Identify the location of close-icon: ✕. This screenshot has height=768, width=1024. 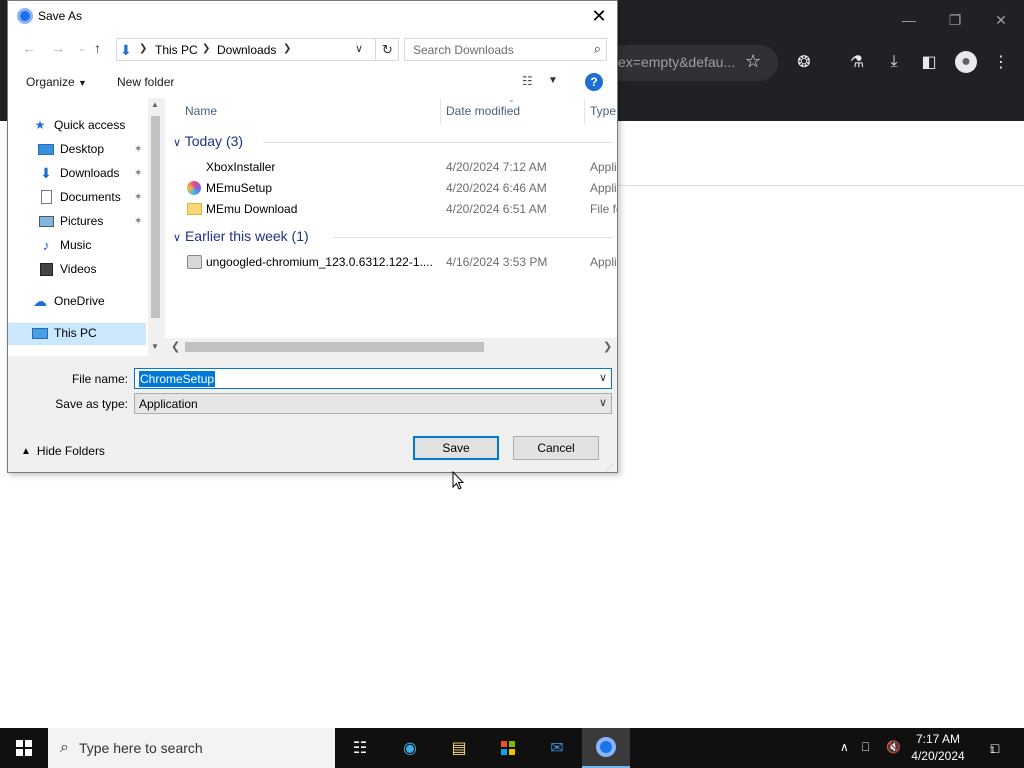
(599, 16).